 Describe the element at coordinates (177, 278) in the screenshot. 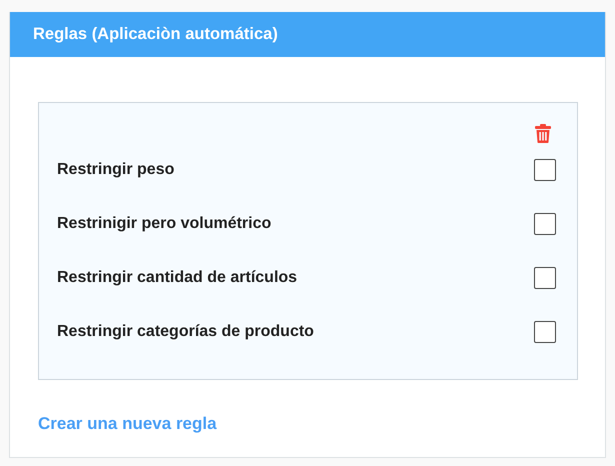

I see `rule-label: Restringir cantidad de artículos` at that location.